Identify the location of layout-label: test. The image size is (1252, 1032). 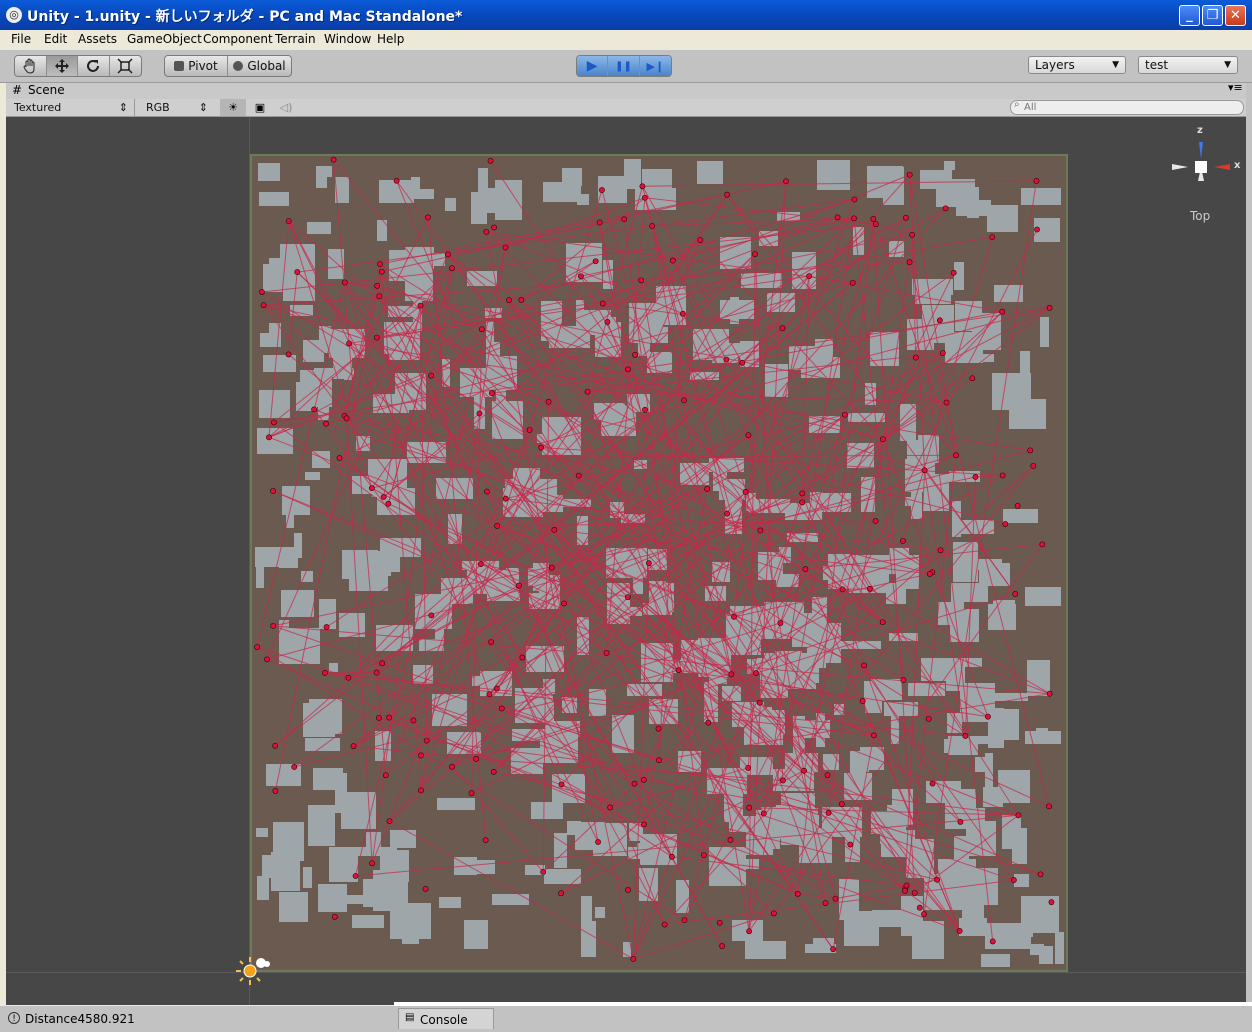
(1157, 65).